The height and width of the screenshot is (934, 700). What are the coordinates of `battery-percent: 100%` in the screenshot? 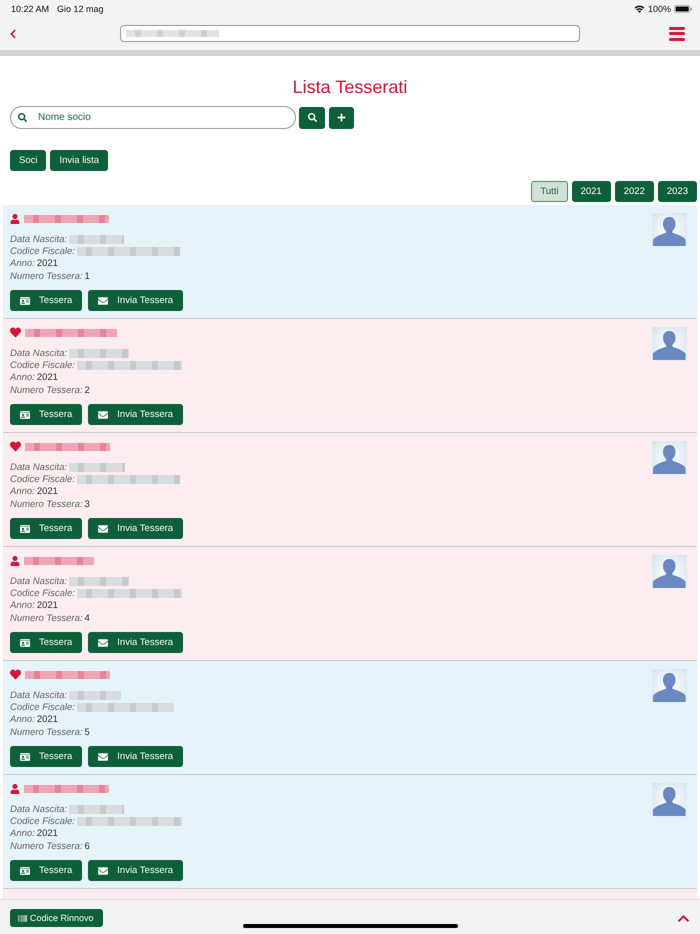 It's located at (659, 9).